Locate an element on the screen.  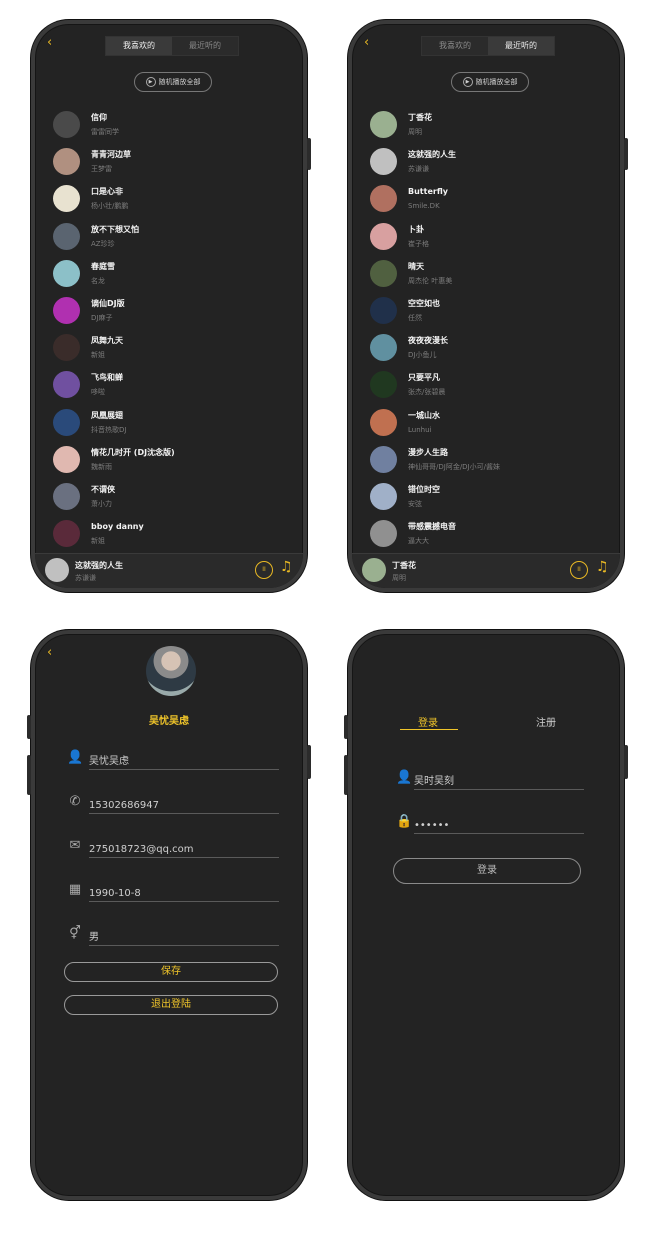
song-artist: 萧小力 is located at coordinates (101, 504).